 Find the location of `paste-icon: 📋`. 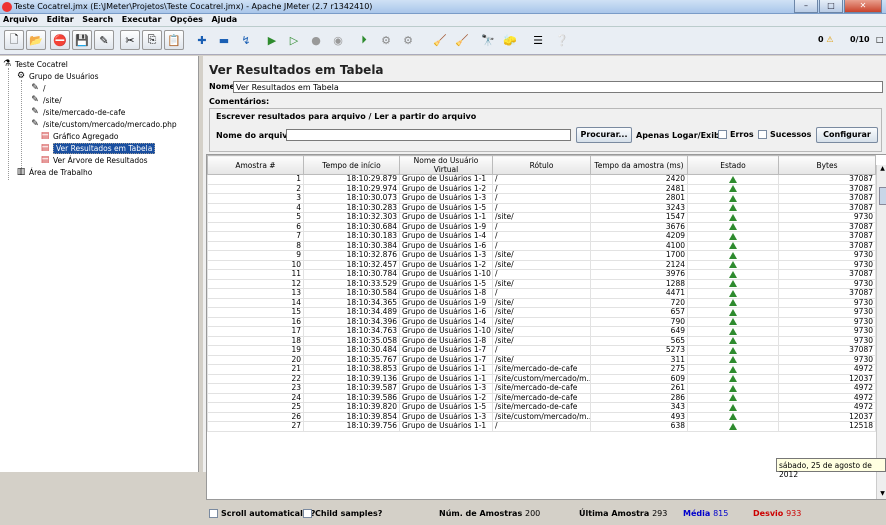

paste-icon: 📋 is located at coordinates (174, 40).